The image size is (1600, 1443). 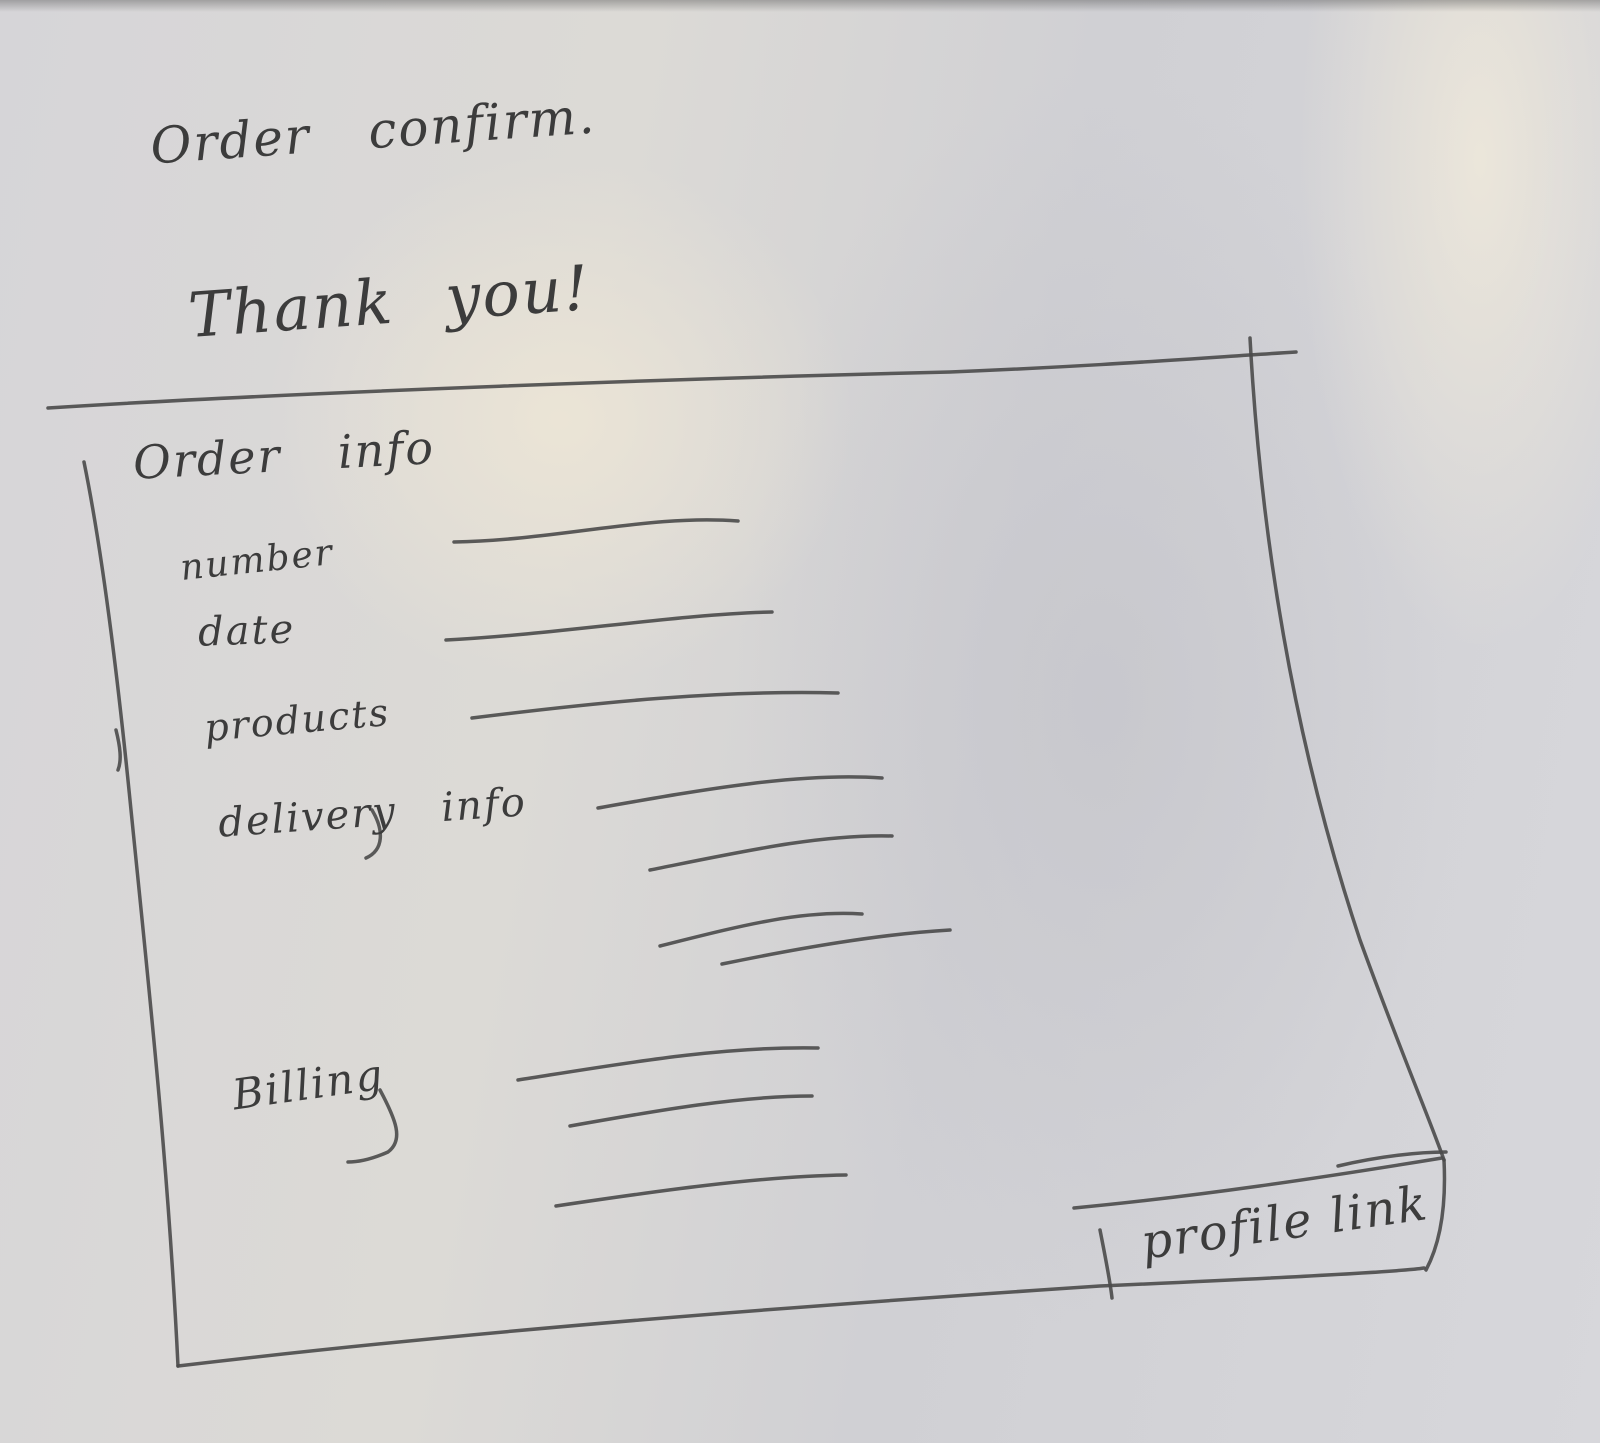 I want to click on panel-top-border, so click(x=672, y=380).